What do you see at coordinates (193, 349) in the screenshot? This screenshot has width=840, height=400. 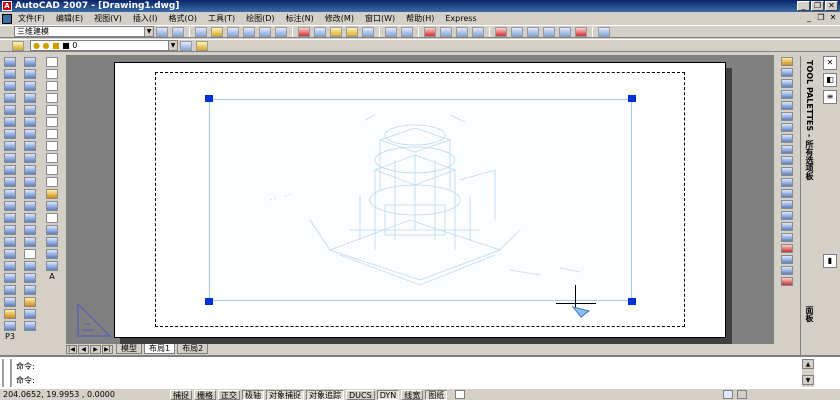 I see `tab-layout2: 布局2` at bounding box center [193, 349].